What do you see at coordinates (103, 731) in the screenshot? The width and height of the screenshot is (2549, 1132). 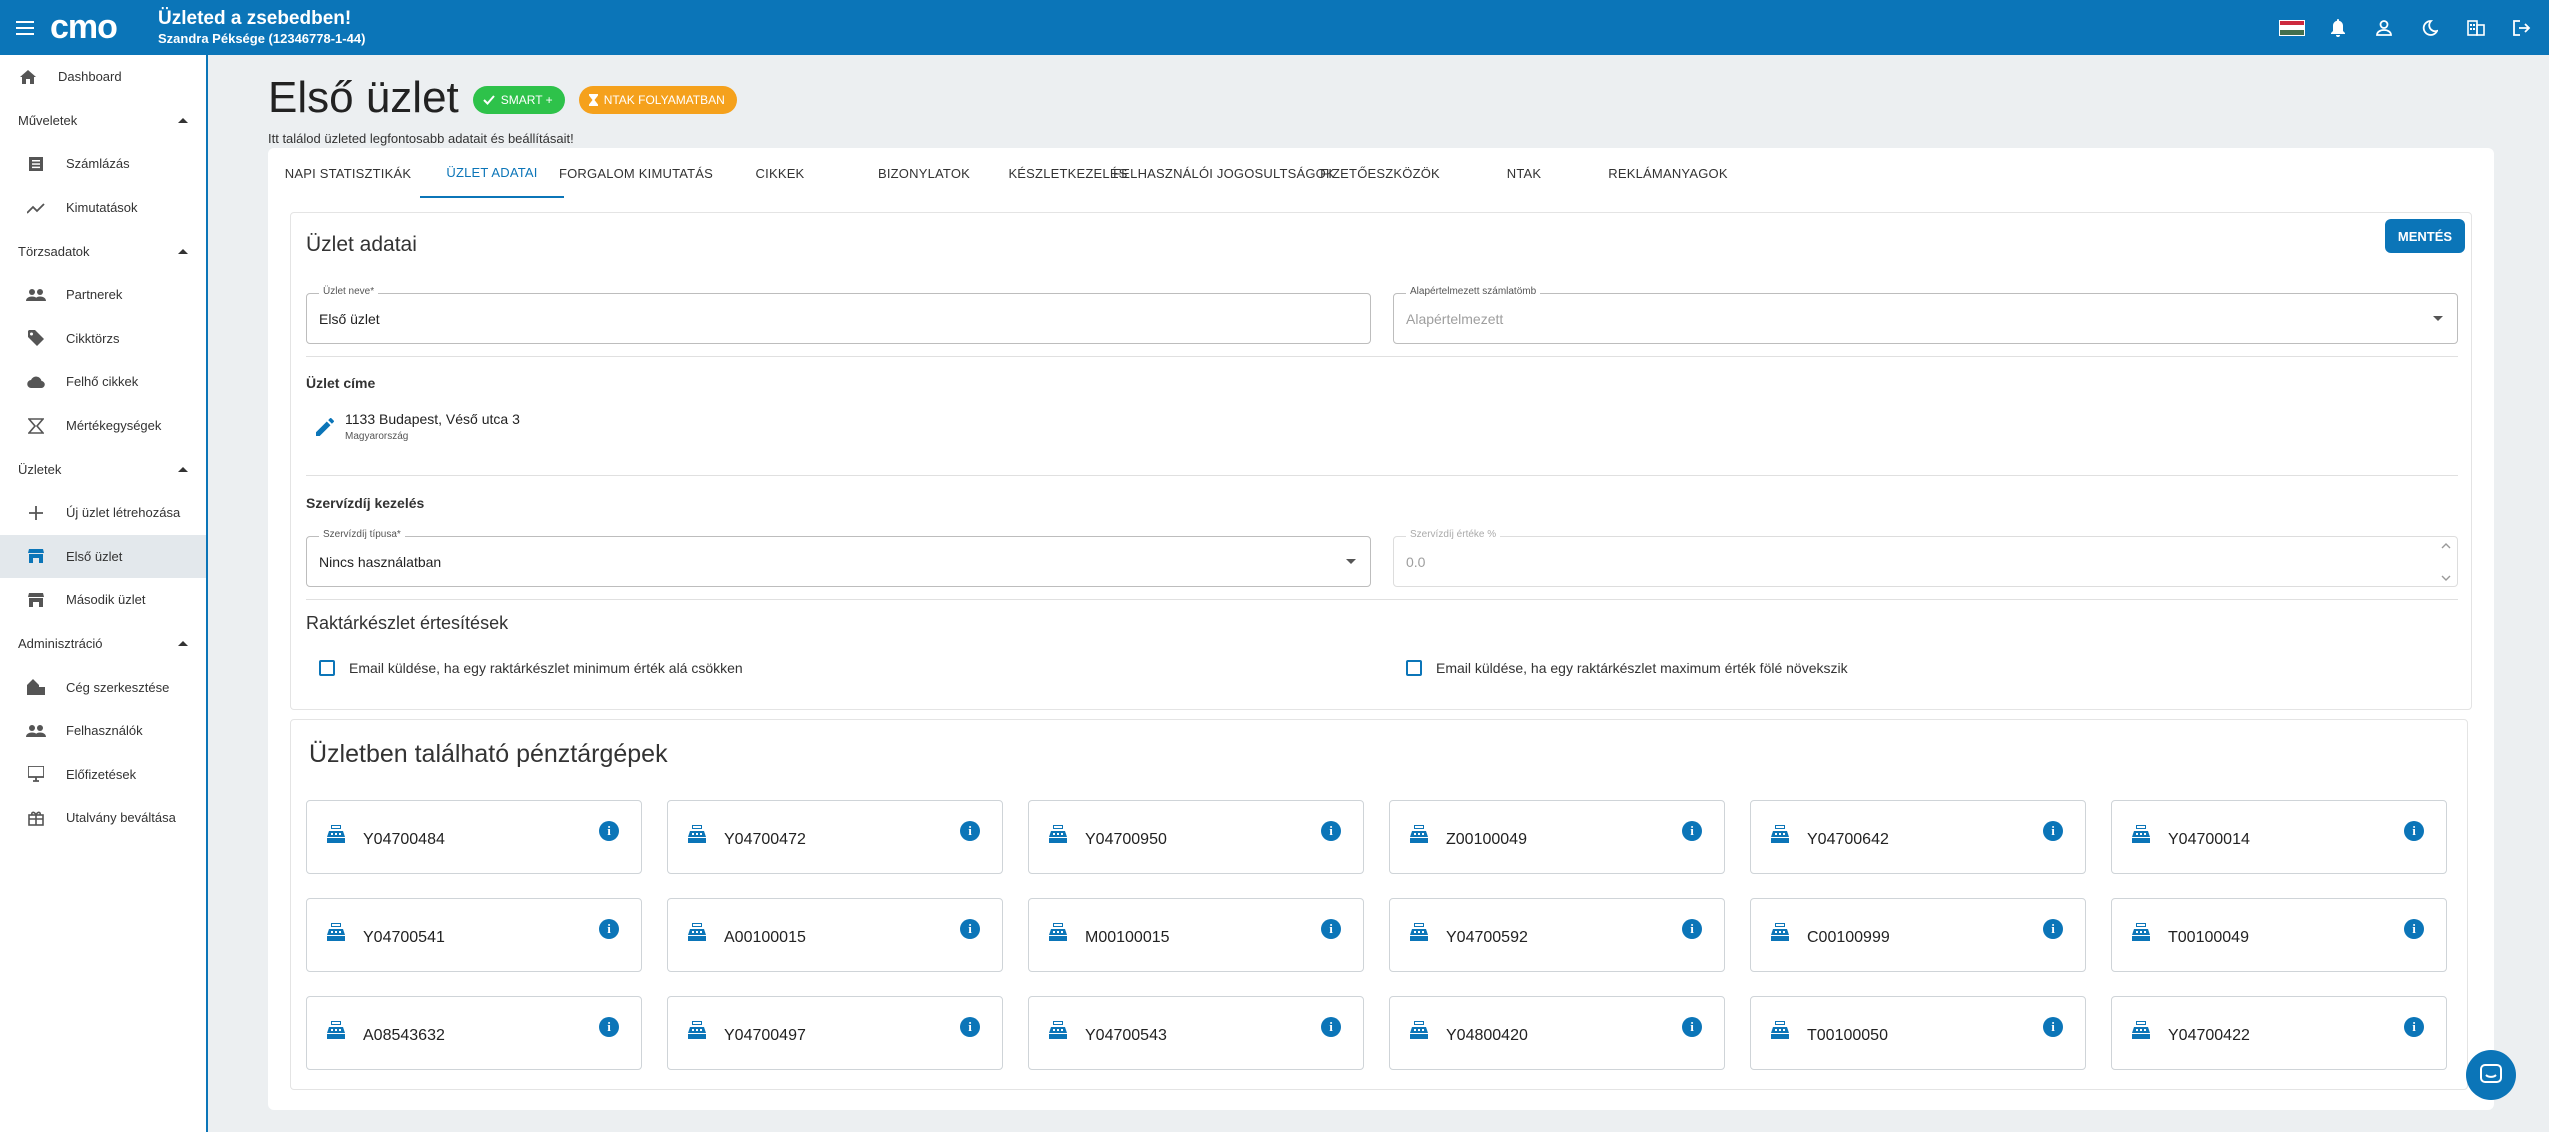 I see `sidebar-item-felhasznalok: Felhasználók` at bounding box center [103, 731].